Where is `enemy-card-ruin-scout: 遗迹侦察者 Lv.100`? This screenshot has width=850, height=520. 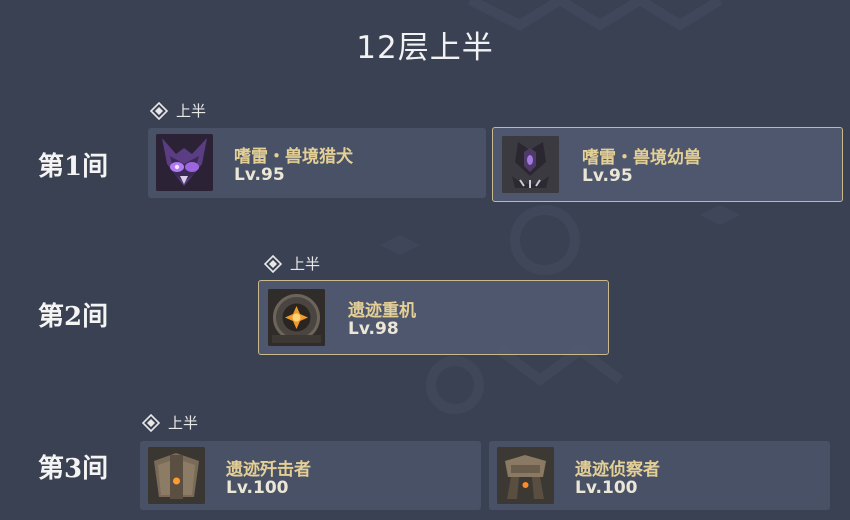 enemy-card-ruin-scout: 遗迹侦察者 Lv.100 is located at coordinates (659, 475).